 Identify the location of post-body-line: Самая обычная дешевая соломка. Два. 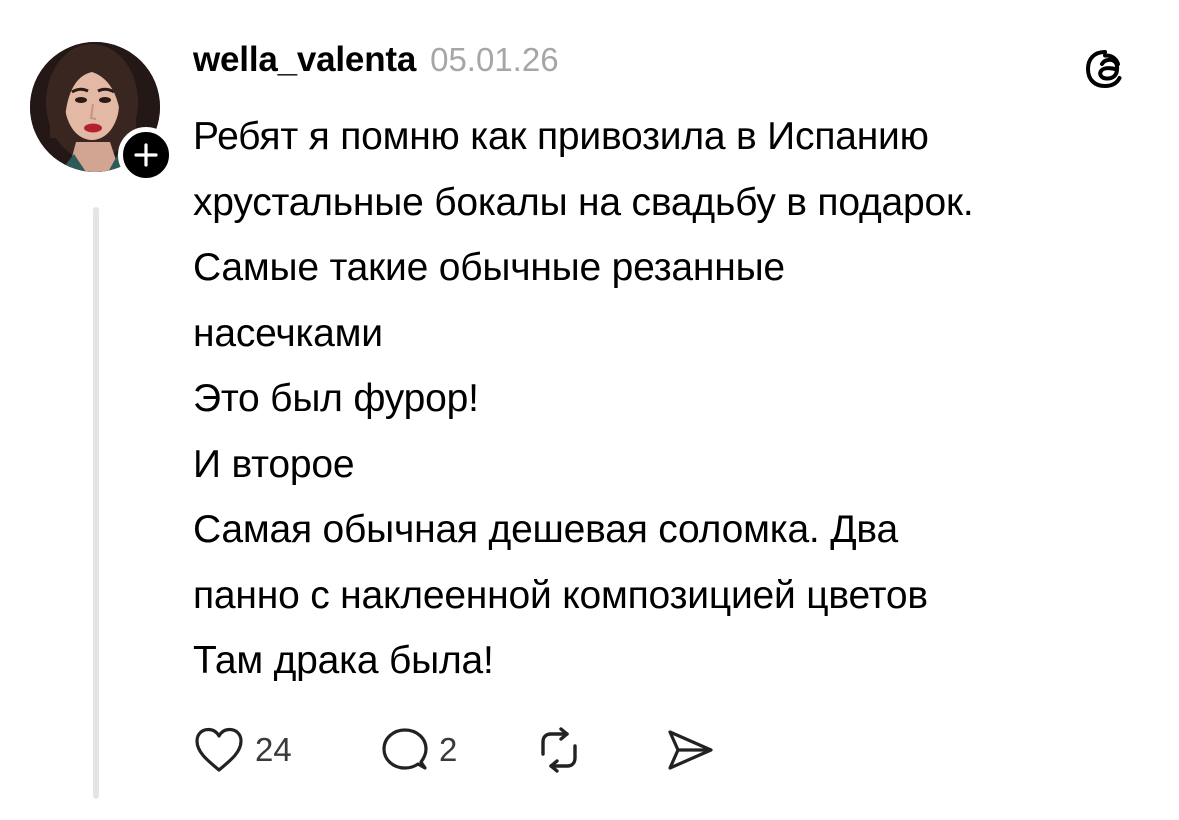
(545, 529).